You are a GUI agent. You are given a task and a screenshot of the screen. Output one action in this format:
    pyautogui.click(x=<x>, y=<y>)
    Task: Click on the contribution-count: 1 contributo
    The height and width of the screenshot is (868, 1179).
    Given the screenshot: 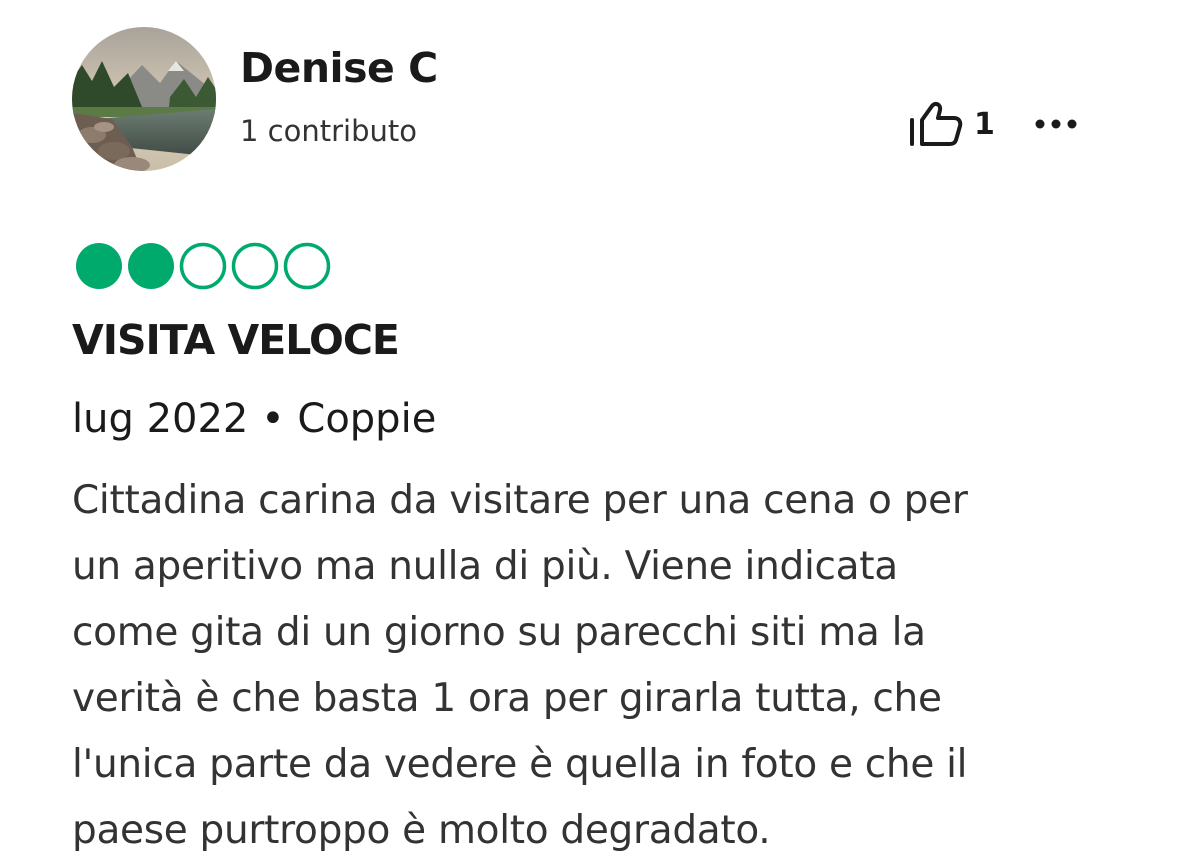 What is the action you would take?
    pyautogui.click(x=328, y=131)
    